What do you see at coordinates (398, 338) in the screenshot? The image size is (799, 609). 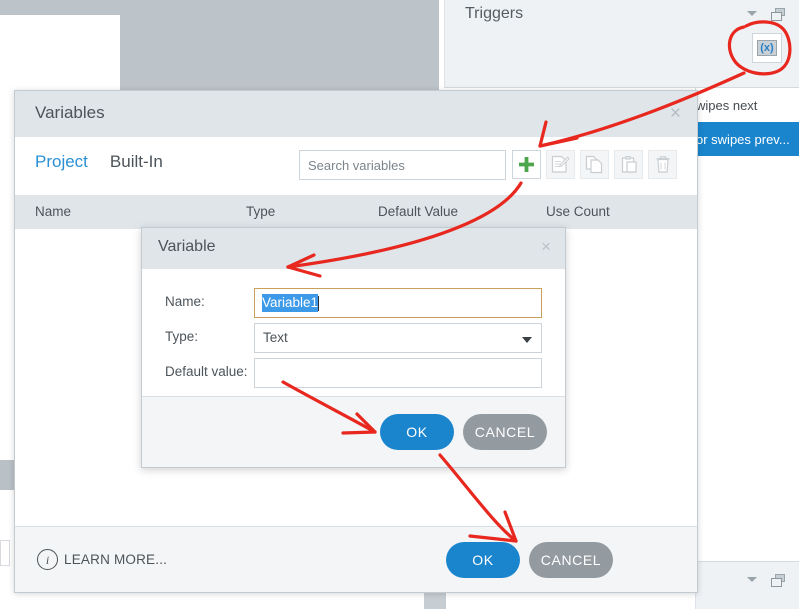 I see `type-select: Text` at bounding box center [398, 338].